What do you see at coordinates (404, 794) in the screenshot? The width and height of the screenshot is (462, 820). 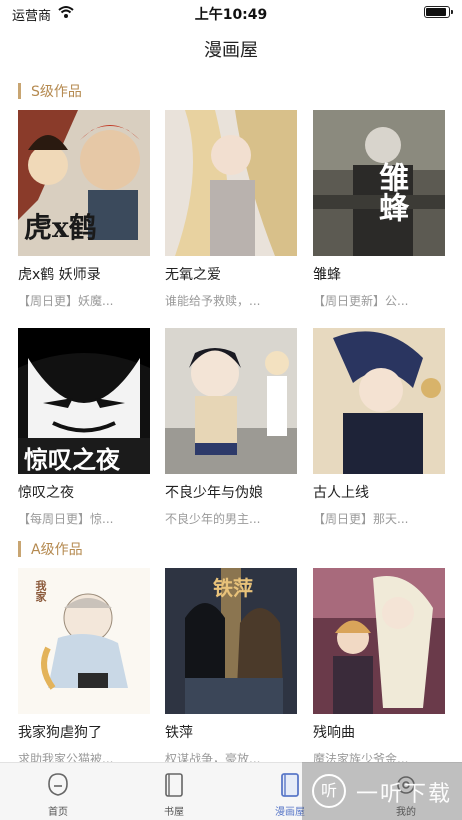 I see `watermark-text: 一听下载` at bounding box center [404, 794].